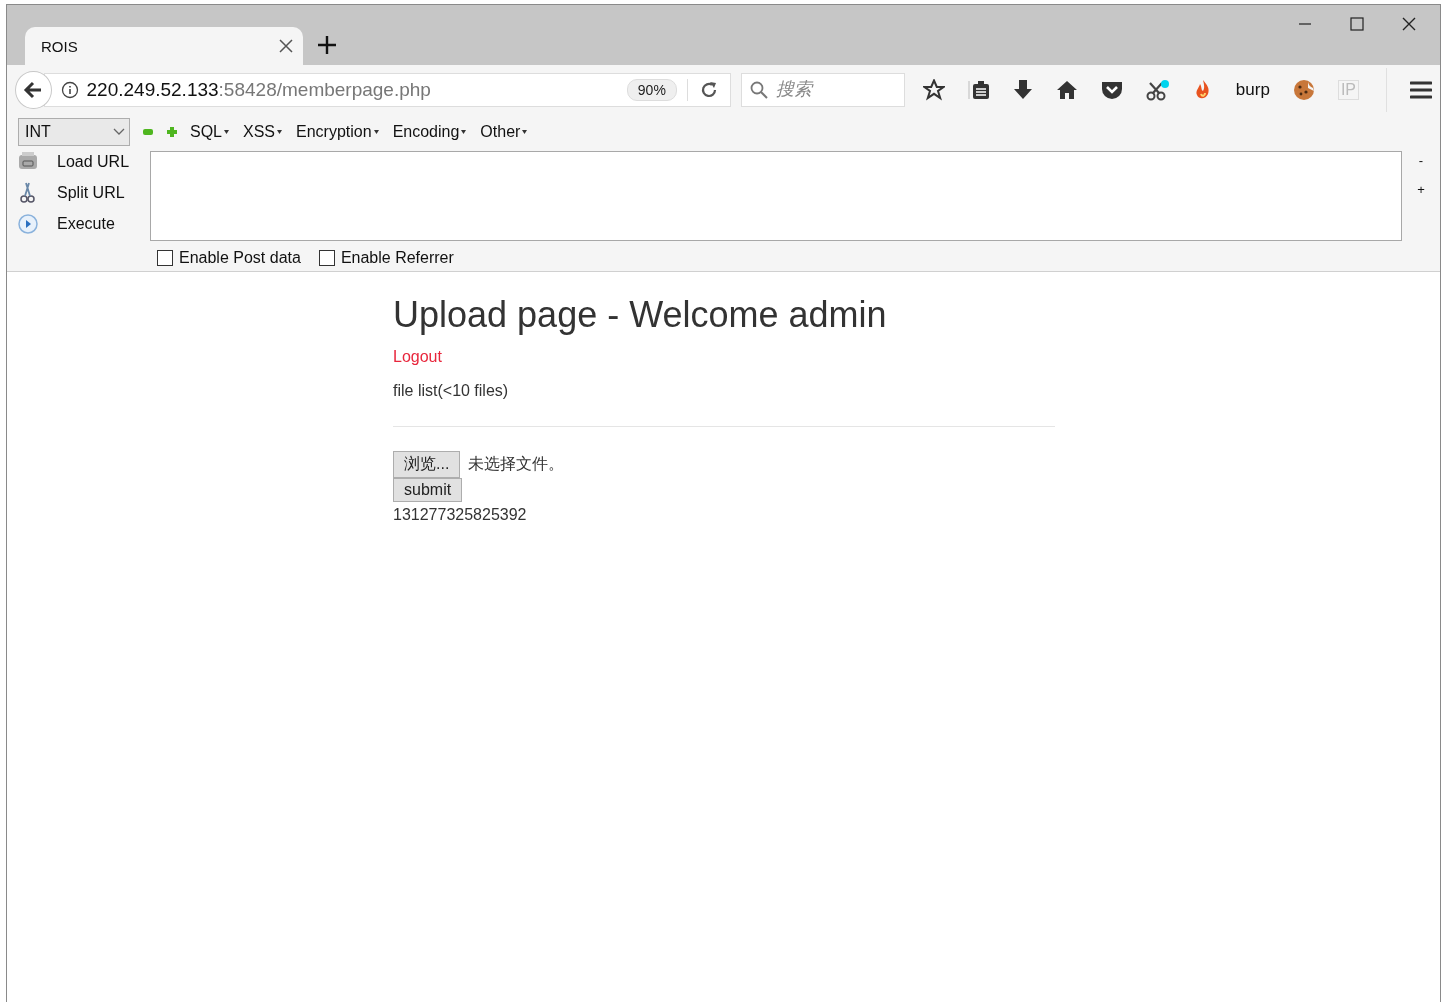  I want to click on hackbar-menu: XSS, so click(263, 132).